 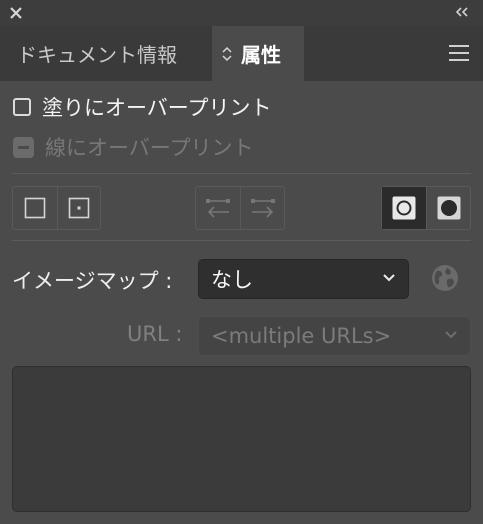 I want to click on image-map-value: なし, so click(x=232, y=280).